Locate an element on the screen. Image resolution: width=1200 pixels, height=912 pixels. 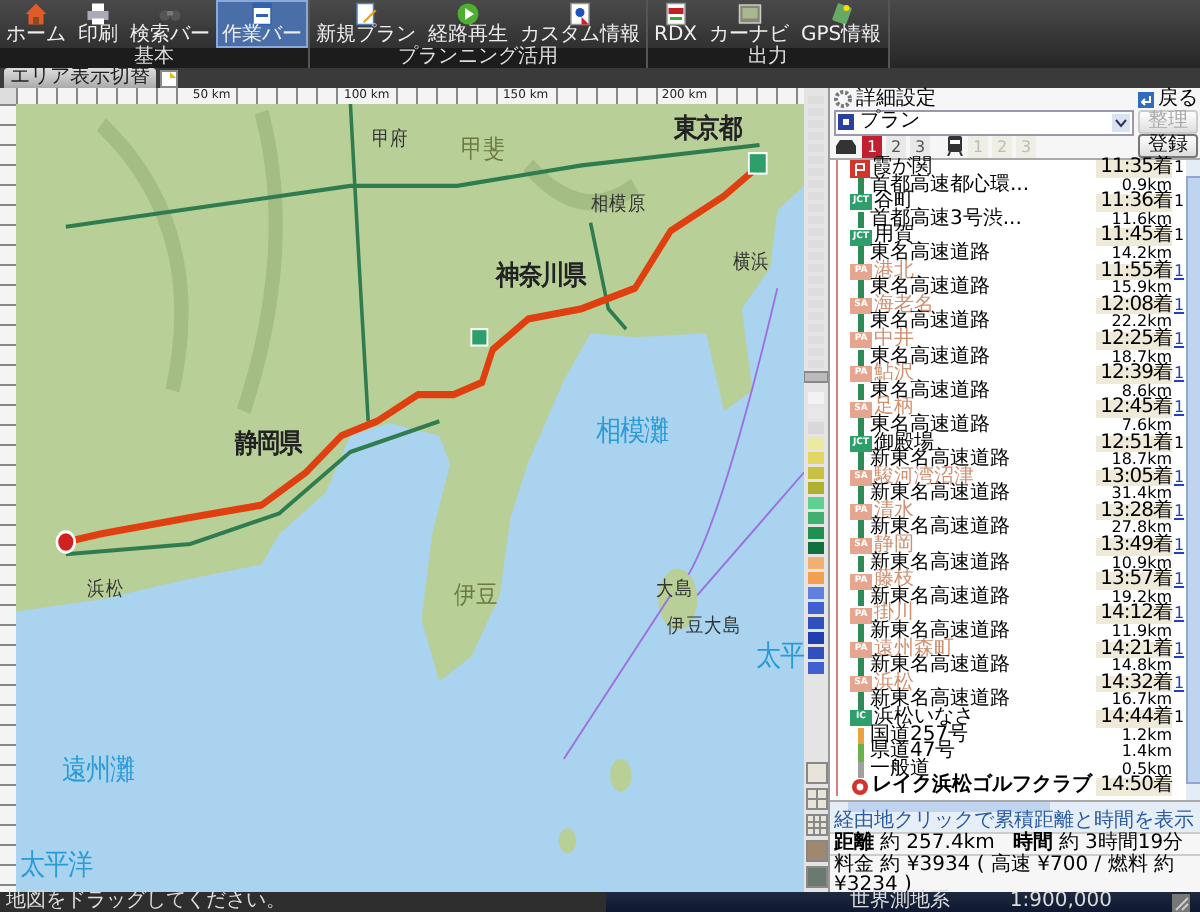
device-icon is located at coordinates (749, 14).